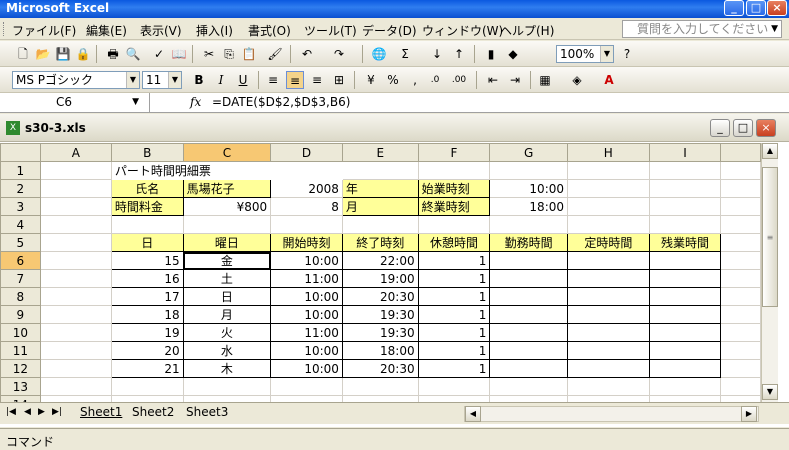  What do you see at coordinates (147, 296) in the screenshot?
I see `cell-b8: 17` at bounding box center [147, 296].